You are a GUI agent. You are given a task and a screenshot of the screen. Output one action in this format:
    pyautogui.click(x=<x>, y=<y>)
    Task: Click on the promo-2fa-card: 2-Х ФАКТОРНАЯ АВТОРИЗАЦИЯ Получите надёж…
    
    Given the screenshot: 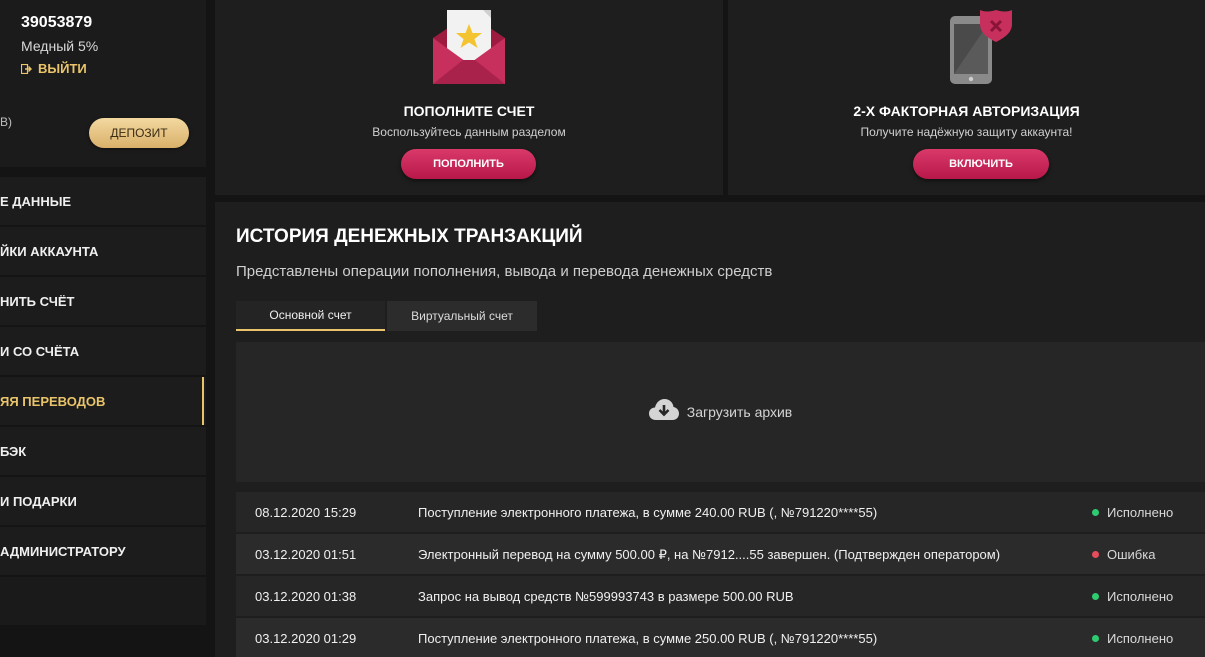 What is the action you would take?
    pyautogui.click(x=966, y=97)
    